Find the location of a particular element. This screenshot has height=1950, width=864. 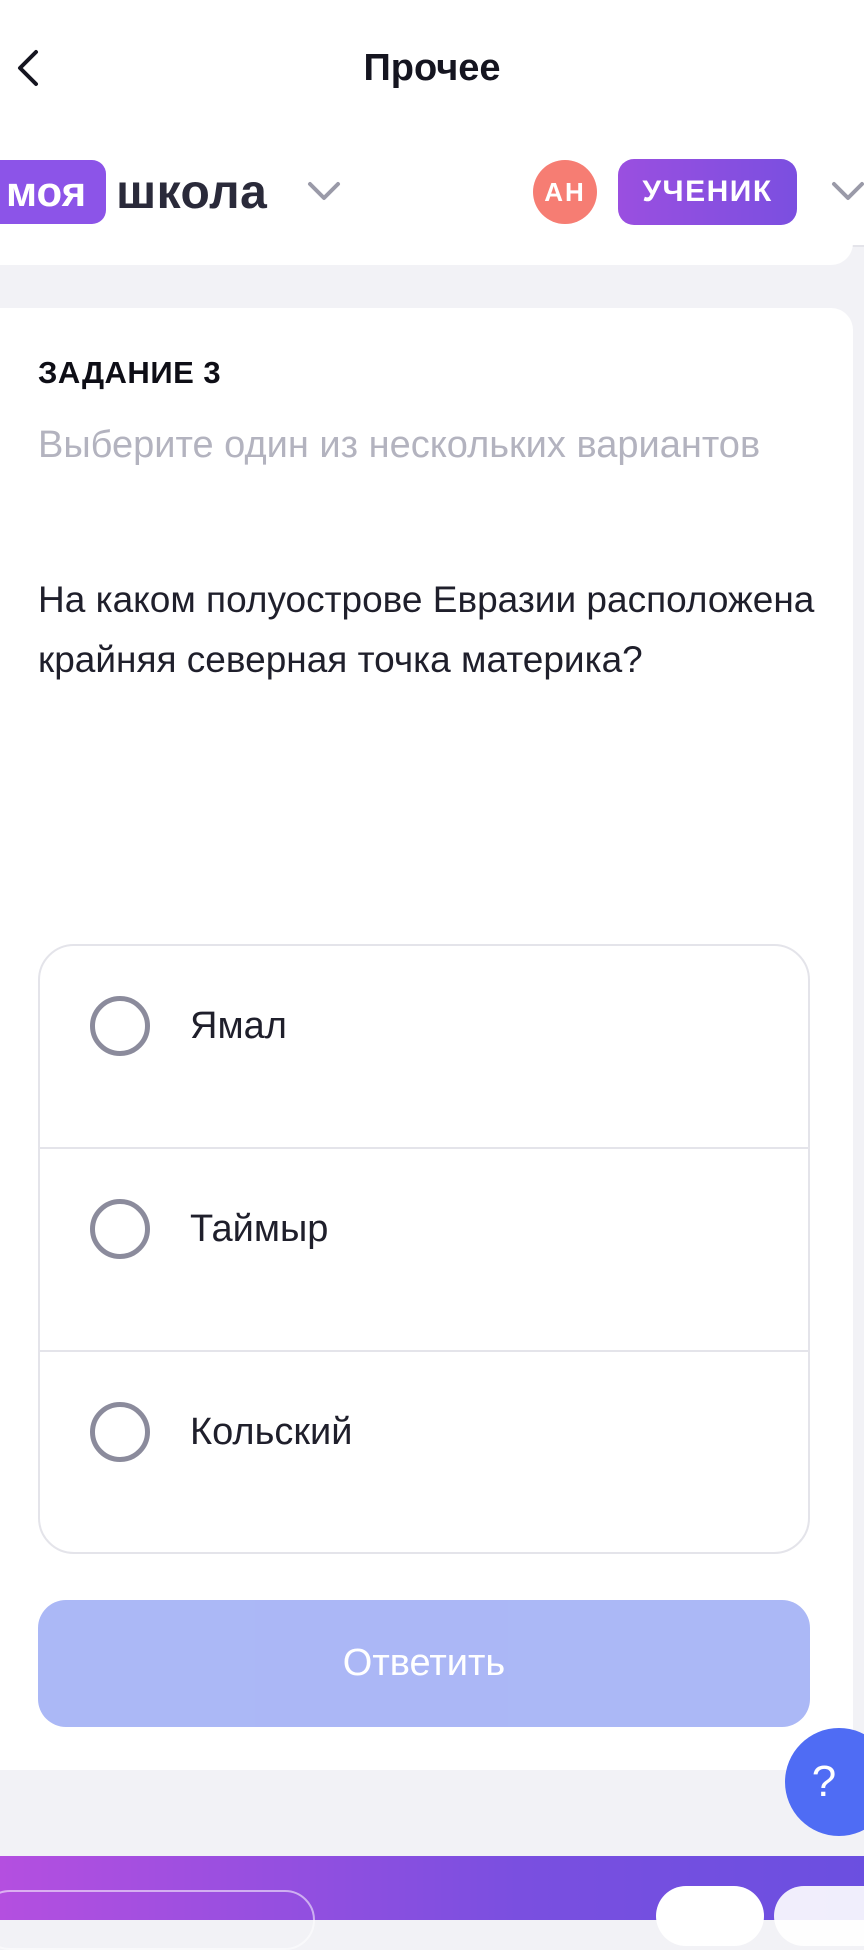

logo-badge: моя is located at coordinates (53, 192).